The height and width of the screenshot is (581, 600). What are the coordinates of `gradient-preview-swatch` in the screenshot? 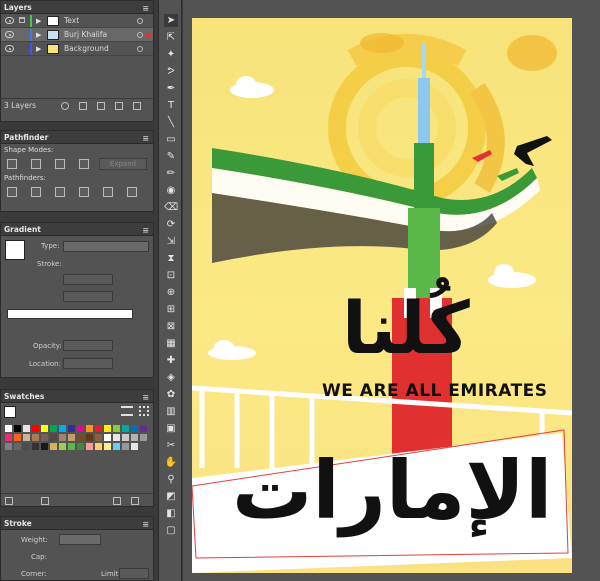 It's located at (15, 250).